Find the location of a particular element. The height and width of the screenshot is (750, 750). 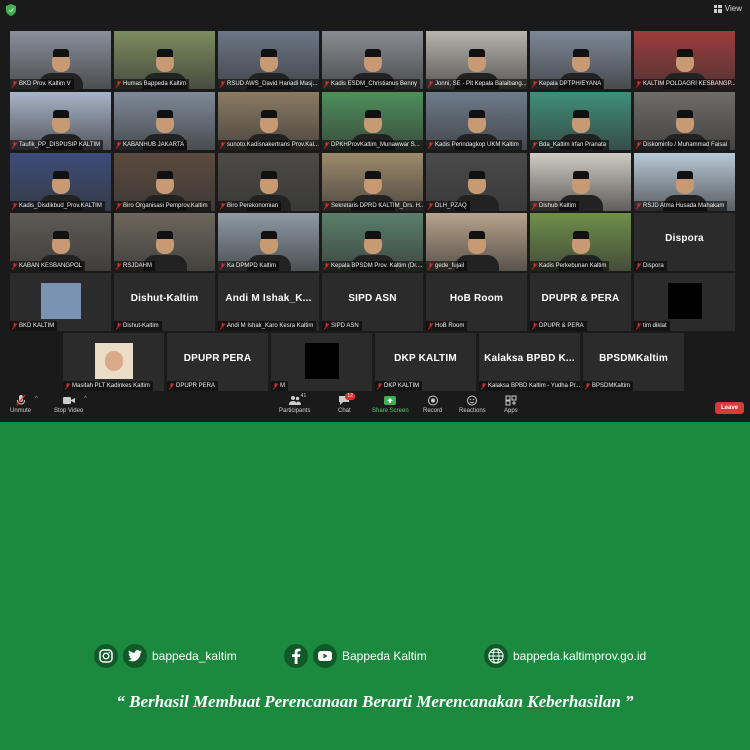

stop-video-button: Stop Video is located at coordinates (68, 404).